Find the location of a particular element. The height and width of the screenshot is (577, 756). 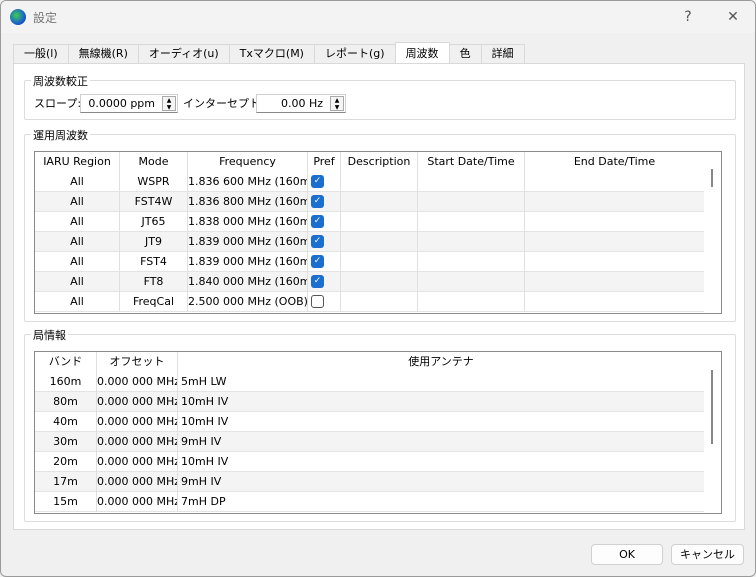

station-info-label: 局情報 is located at coordinates (49, 335).